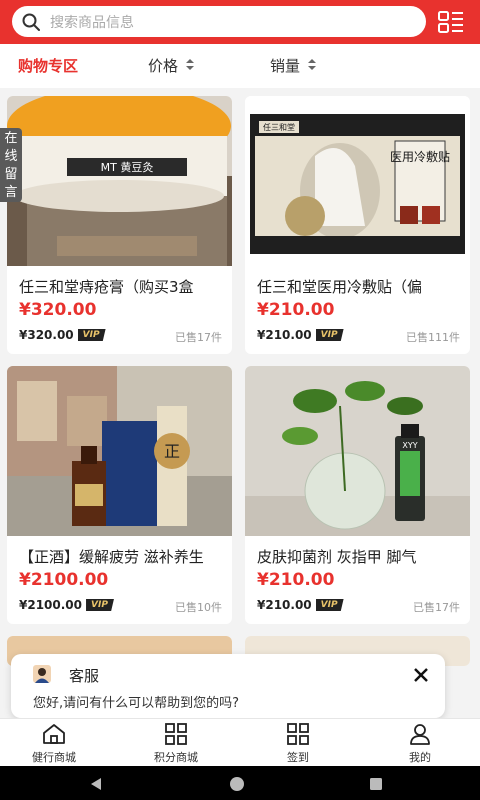 The width and height of the screenshot is (480, 800). I want to click on sold-count: 已售10件, so click(198, 607).